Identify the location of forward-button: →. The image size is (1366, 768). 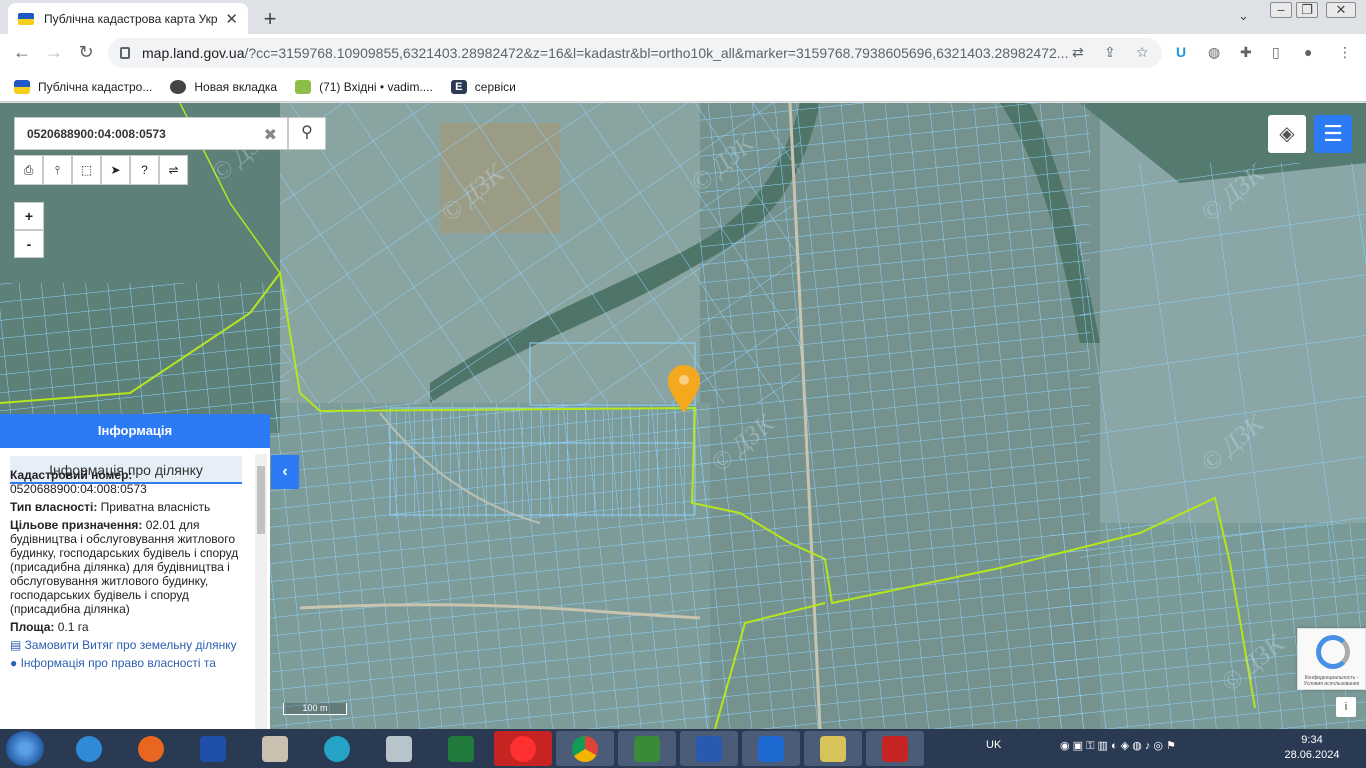
(54, 52).